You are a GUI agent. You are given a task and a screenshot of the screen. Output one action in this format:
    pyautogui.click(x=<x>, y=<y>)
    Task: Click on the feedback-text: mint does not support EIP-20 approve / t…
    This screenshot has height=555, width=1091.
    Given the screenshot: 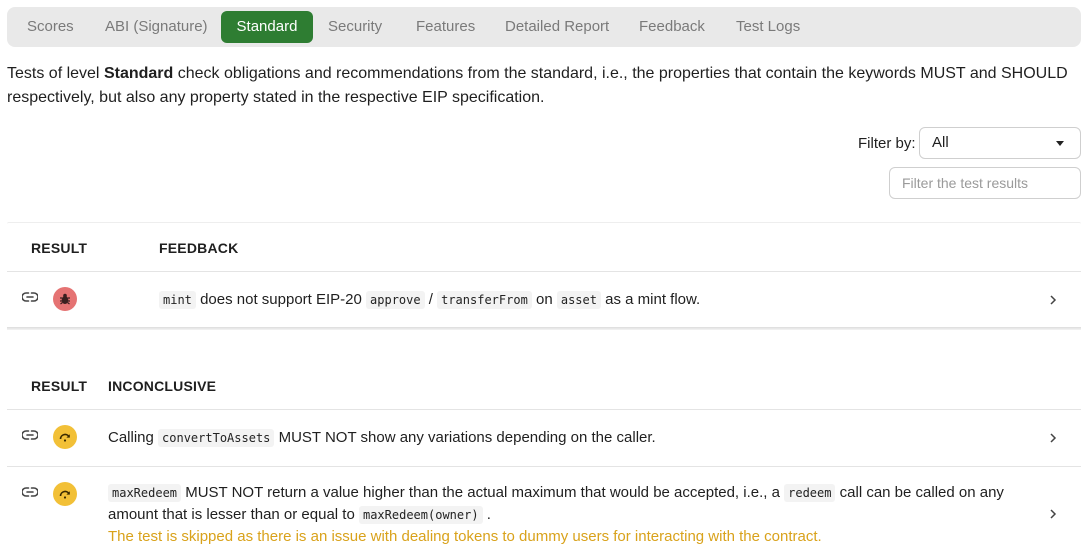 What is the action you would take?
    pyautogui.click(x=429, y=300)
    